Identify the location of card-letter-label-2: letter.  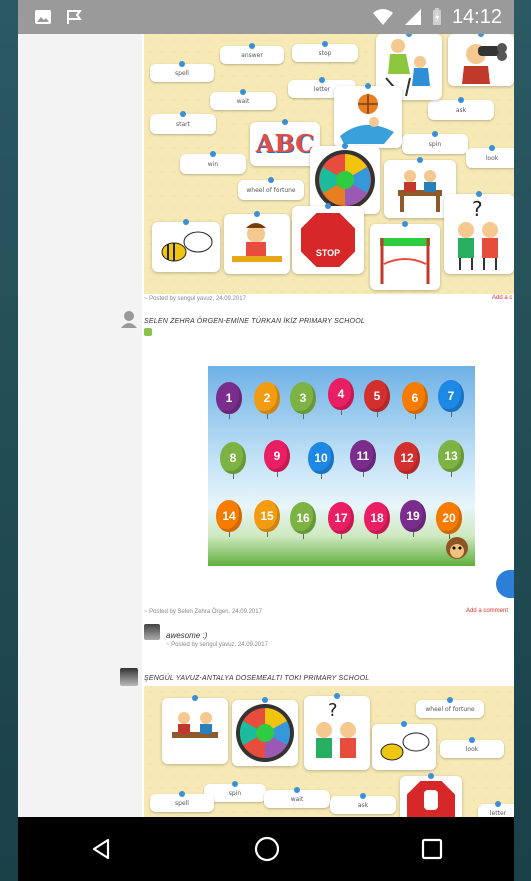
(498, 813).